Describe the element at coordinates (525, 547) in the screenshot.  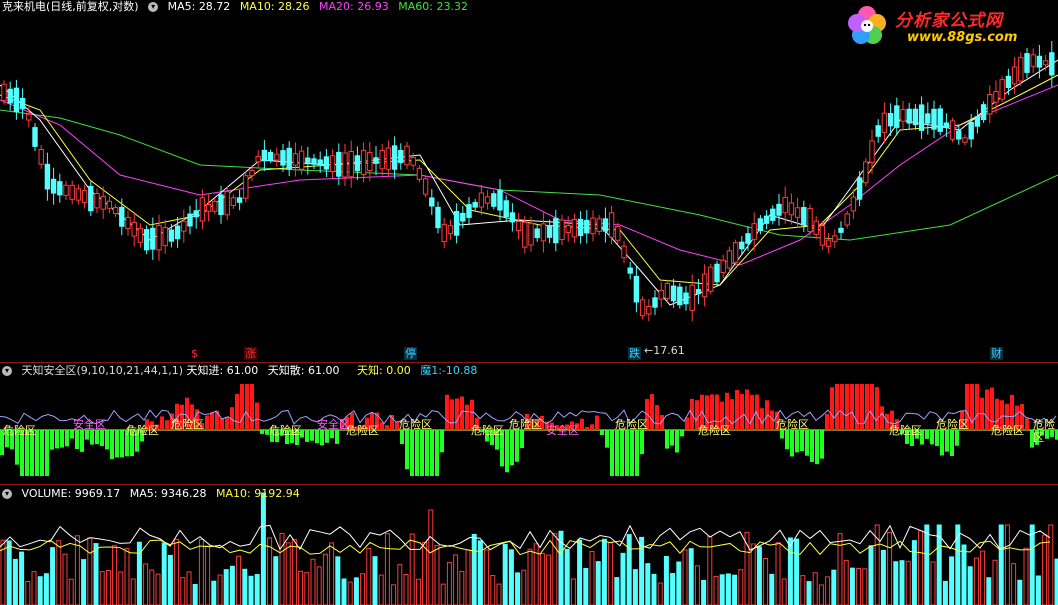
I see `volume-ma10-line` at that location.